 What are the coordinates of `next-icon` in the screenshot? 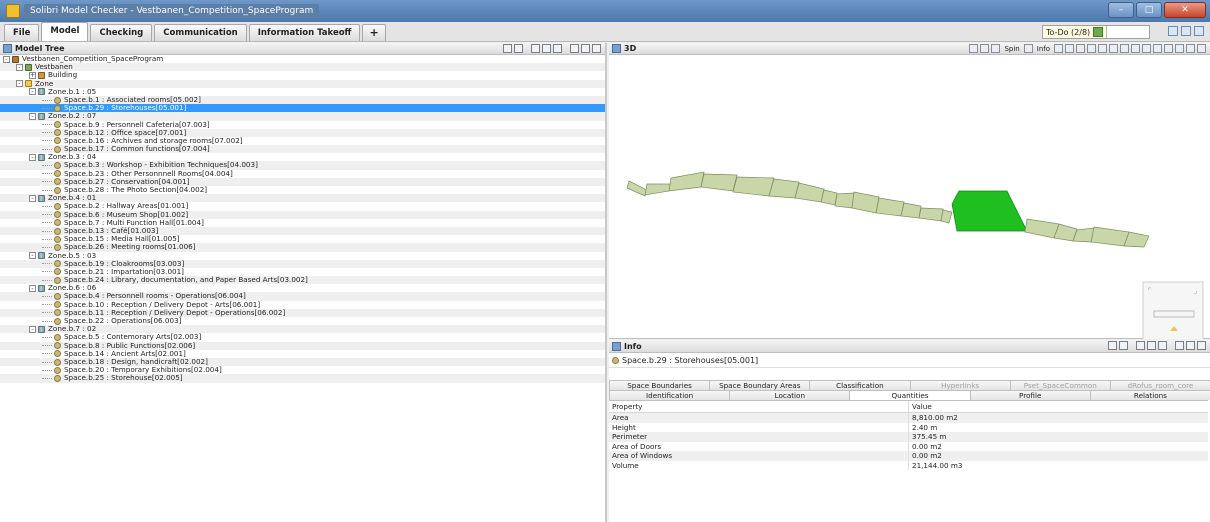 It's located at (1123, 345).